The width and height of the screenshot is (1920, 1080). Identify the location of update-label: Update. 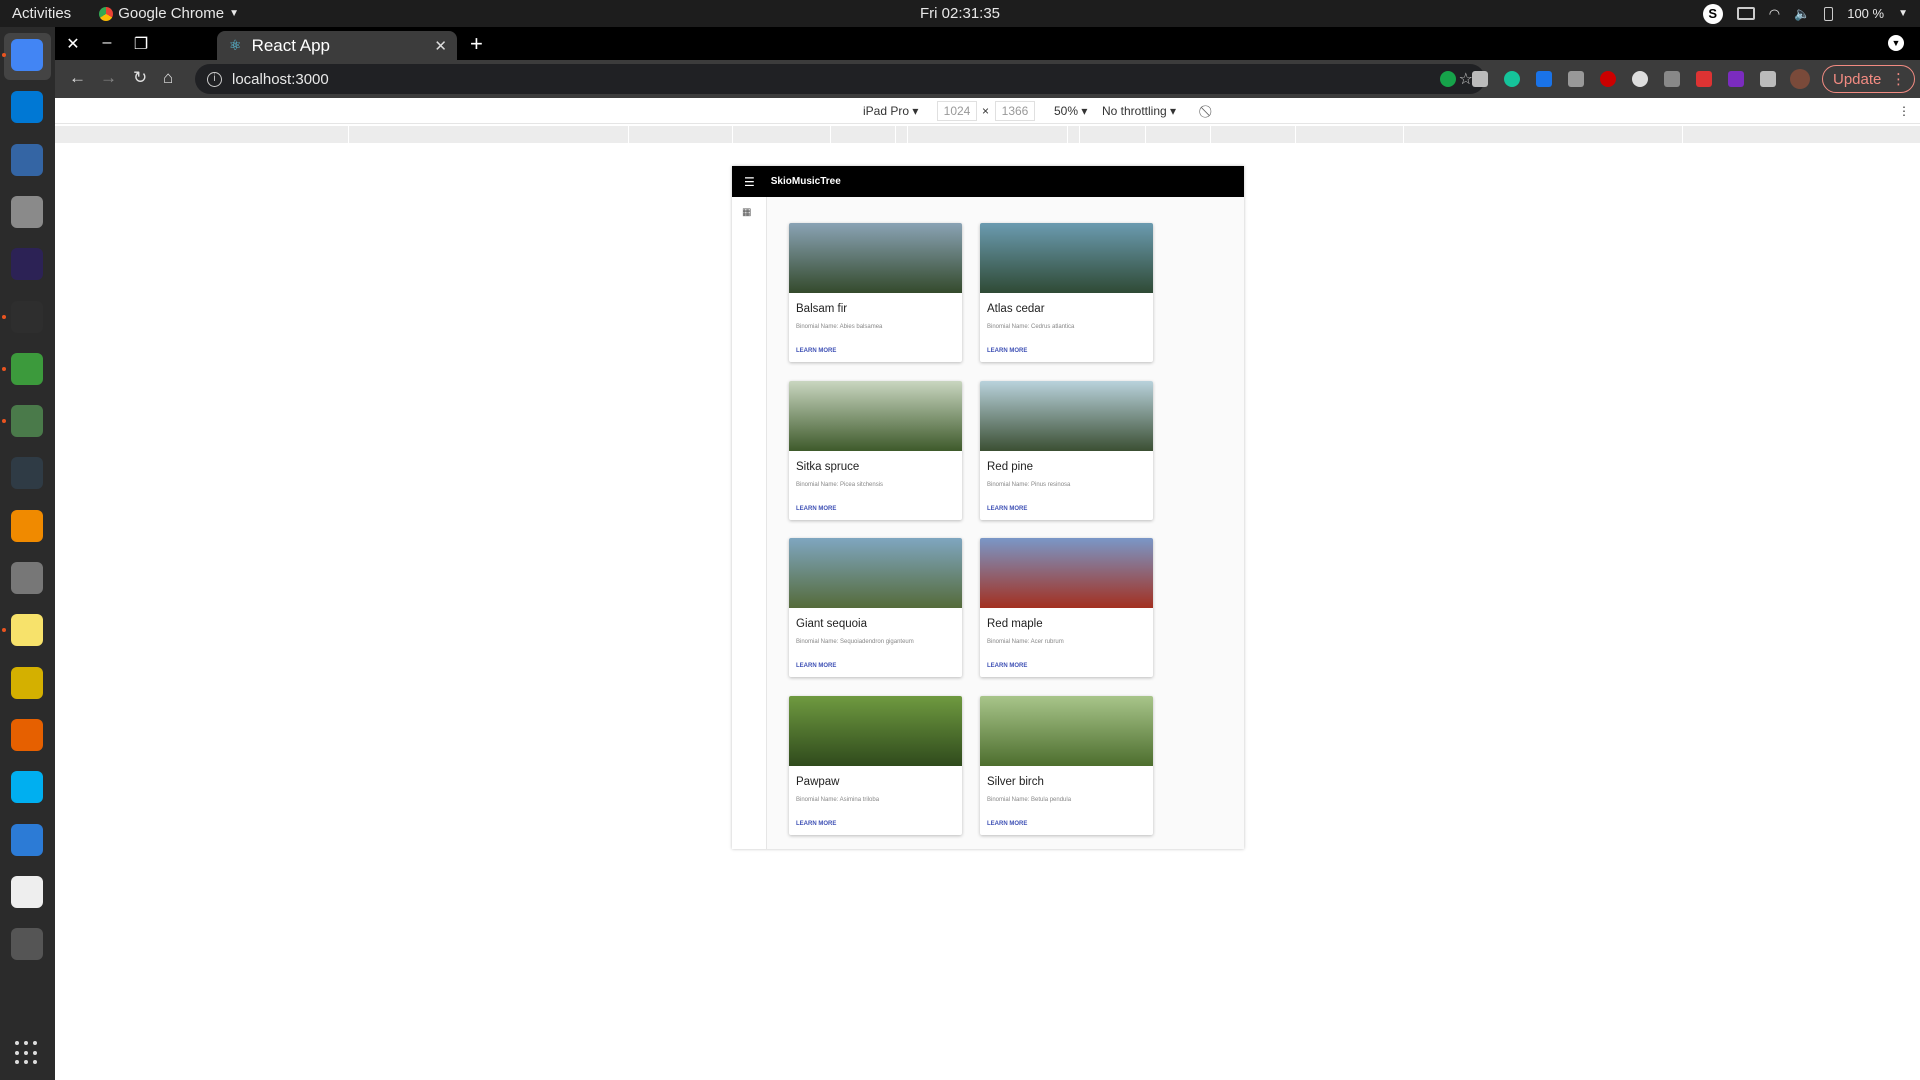
(1857, 79).